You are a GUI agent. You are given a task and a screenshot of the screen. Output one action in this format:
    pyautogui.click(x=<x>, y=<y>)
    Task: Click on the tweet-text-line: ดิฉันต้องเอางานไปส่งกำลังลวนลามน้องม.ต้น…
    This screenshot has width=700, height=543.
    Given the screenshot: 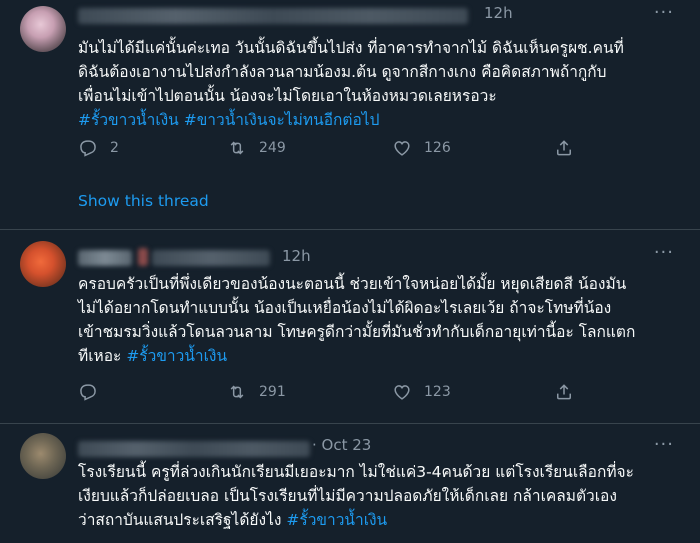 What is the action you would take?
    pyautogui.click(x=342, y=72)
    